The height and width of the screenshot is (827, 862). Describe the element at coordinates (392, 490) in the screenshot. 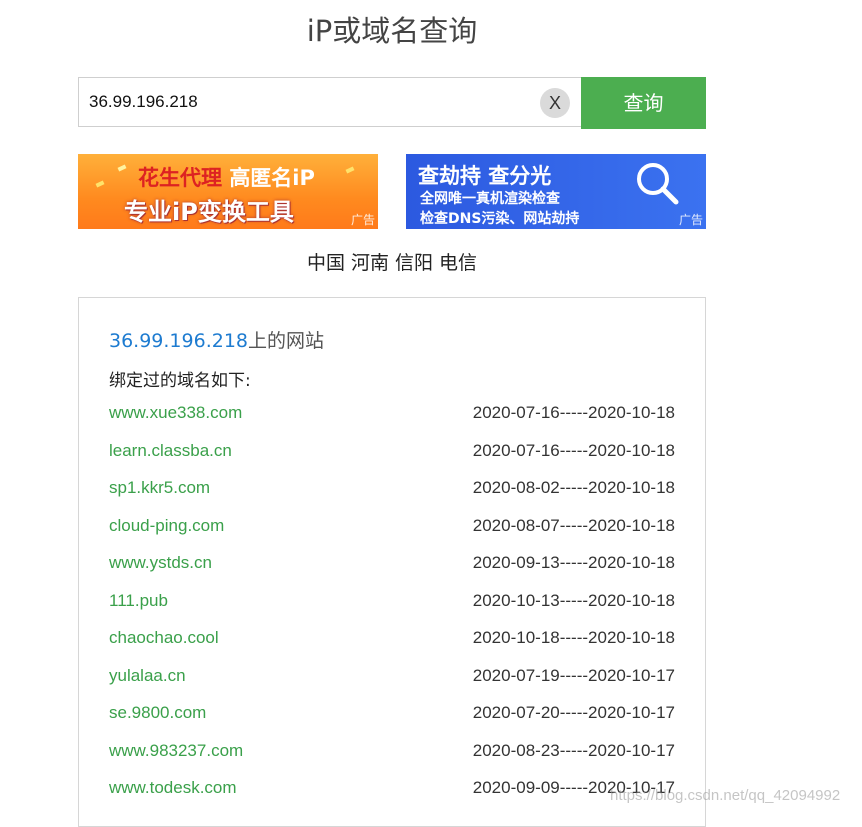

I see `table-row: sp1.kkr5.com 2020-08-02-----2020-10-18` at that location.